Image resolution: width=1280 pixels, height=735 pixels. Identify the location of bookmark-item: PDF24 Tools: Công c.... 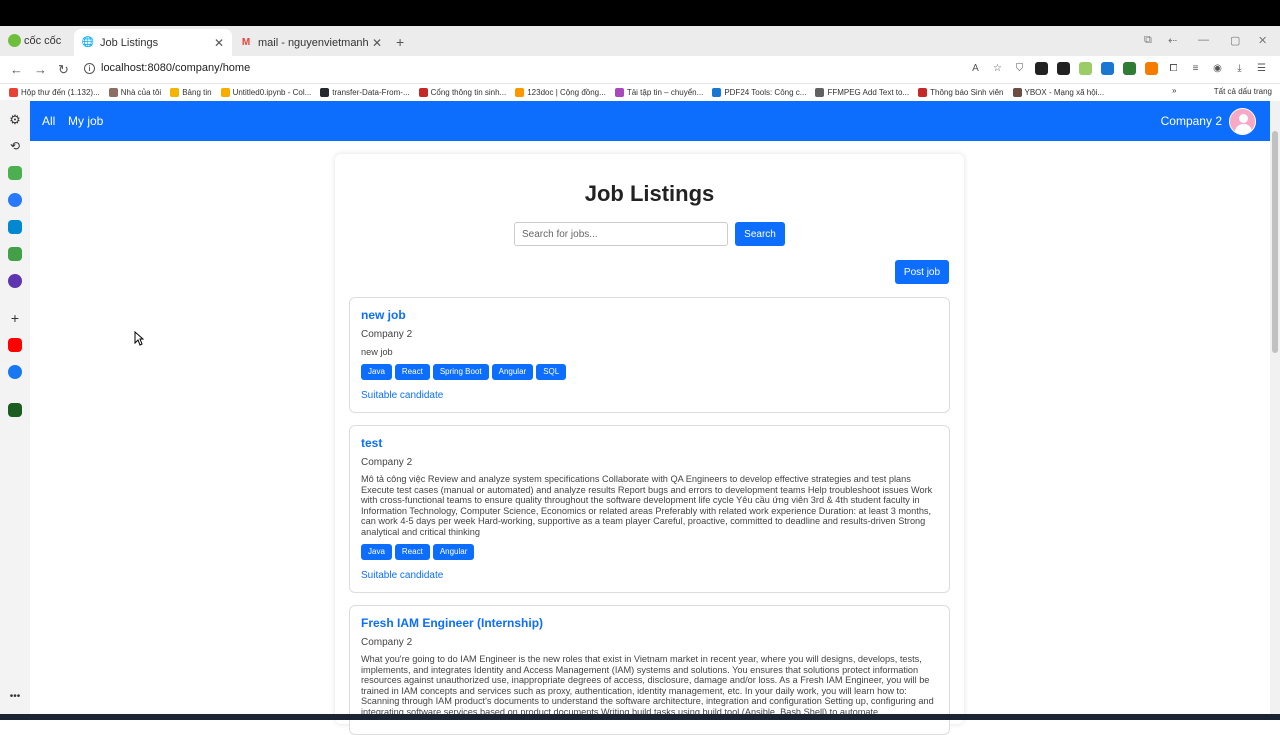
(759, 92).